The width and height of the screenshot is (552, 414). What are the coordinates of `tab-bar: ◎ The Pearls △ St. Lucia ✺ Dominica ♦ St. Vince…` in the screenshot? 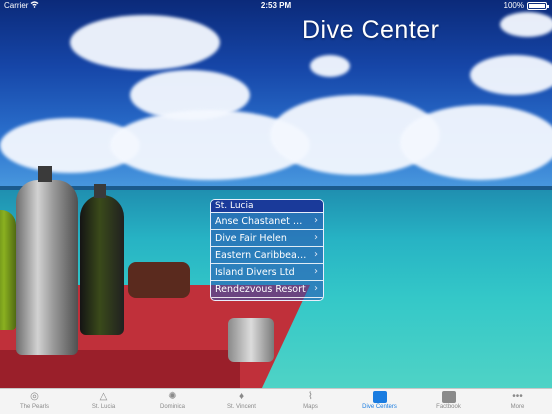 It's located at (276, 401).